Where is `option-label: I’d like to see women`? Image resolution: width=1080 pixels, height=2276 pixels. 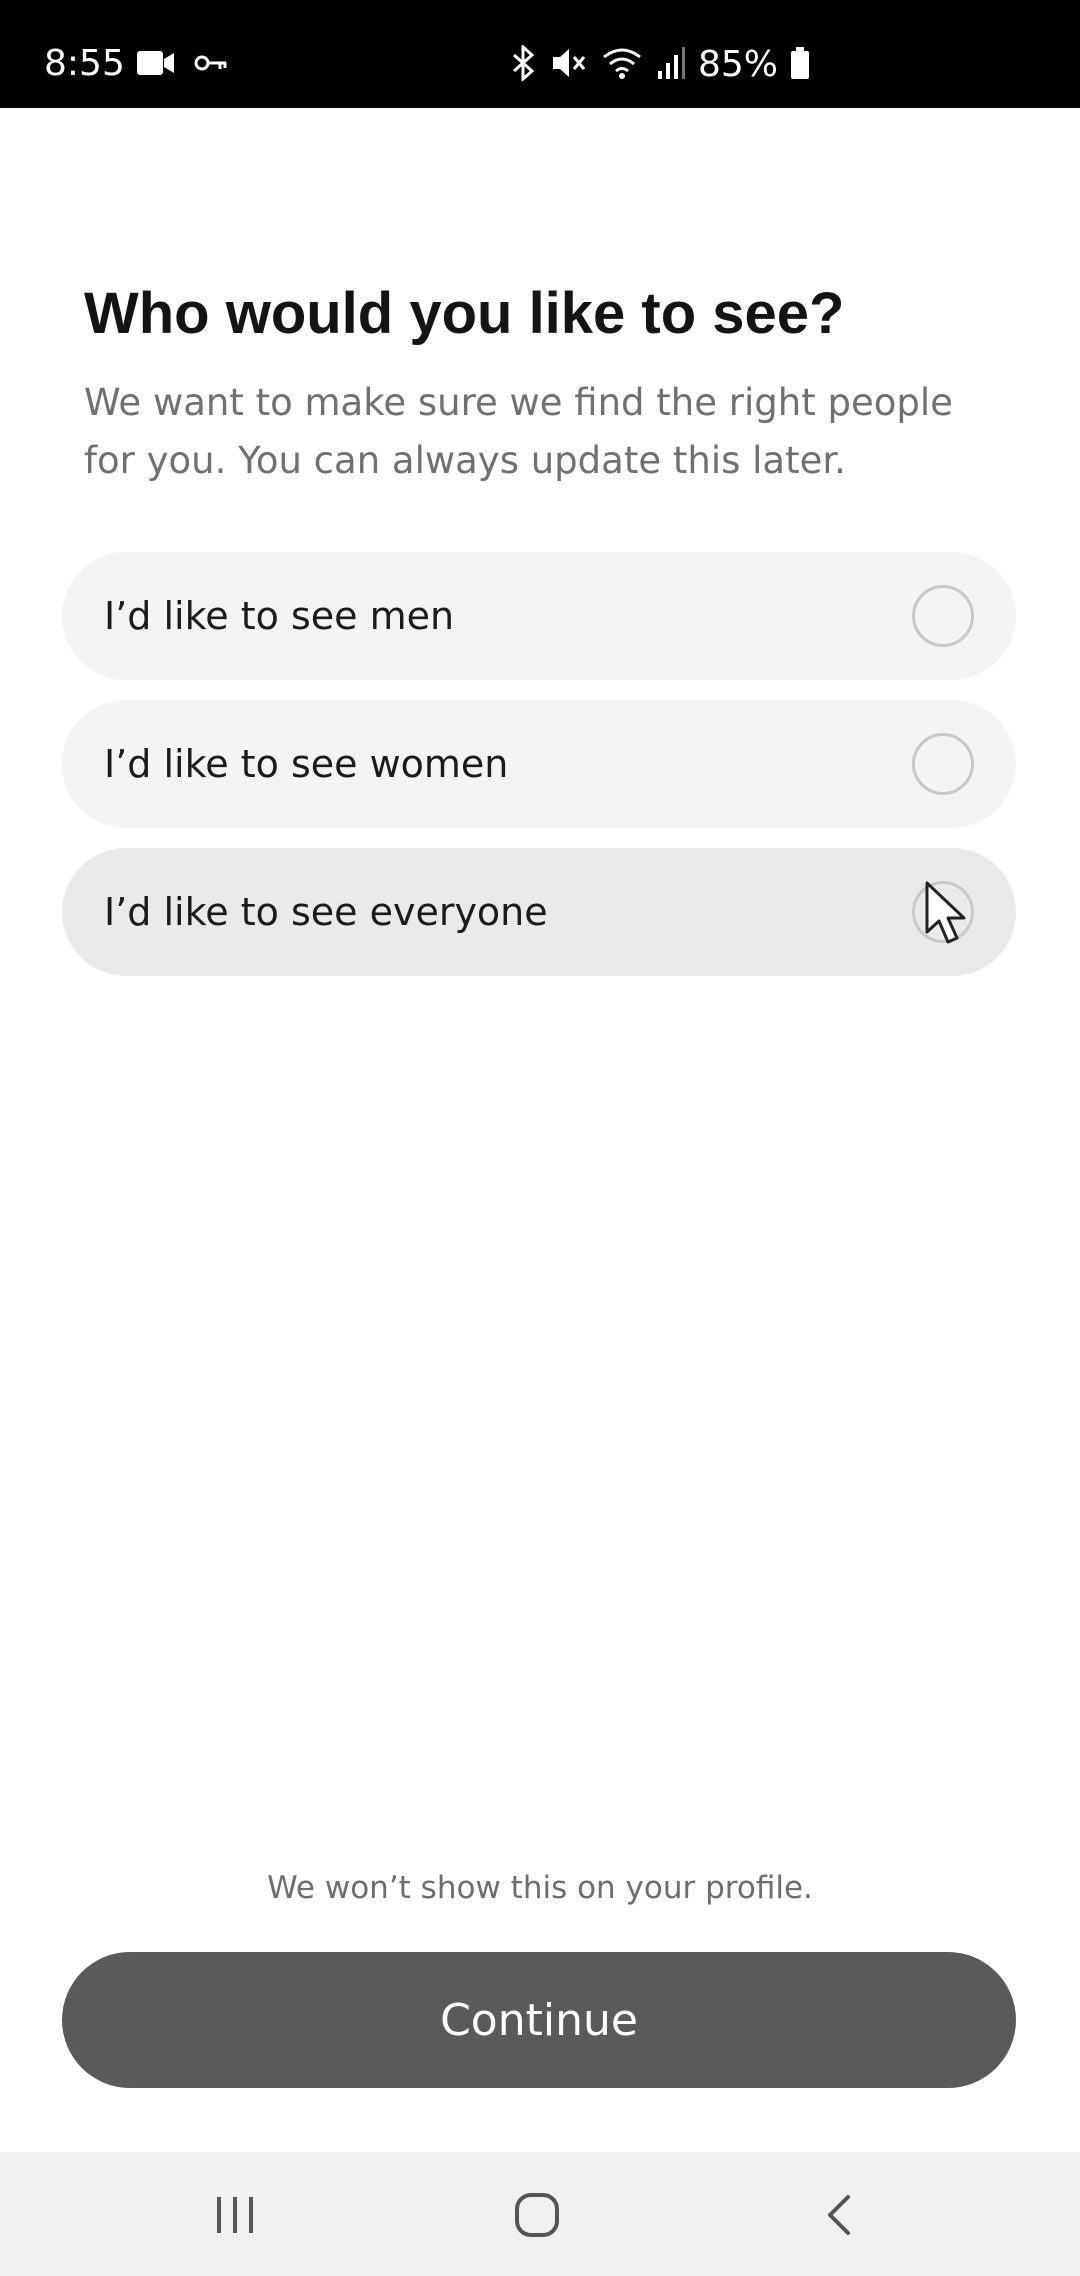
option-label: I’d like to see women is located at coordinates (306, 764).